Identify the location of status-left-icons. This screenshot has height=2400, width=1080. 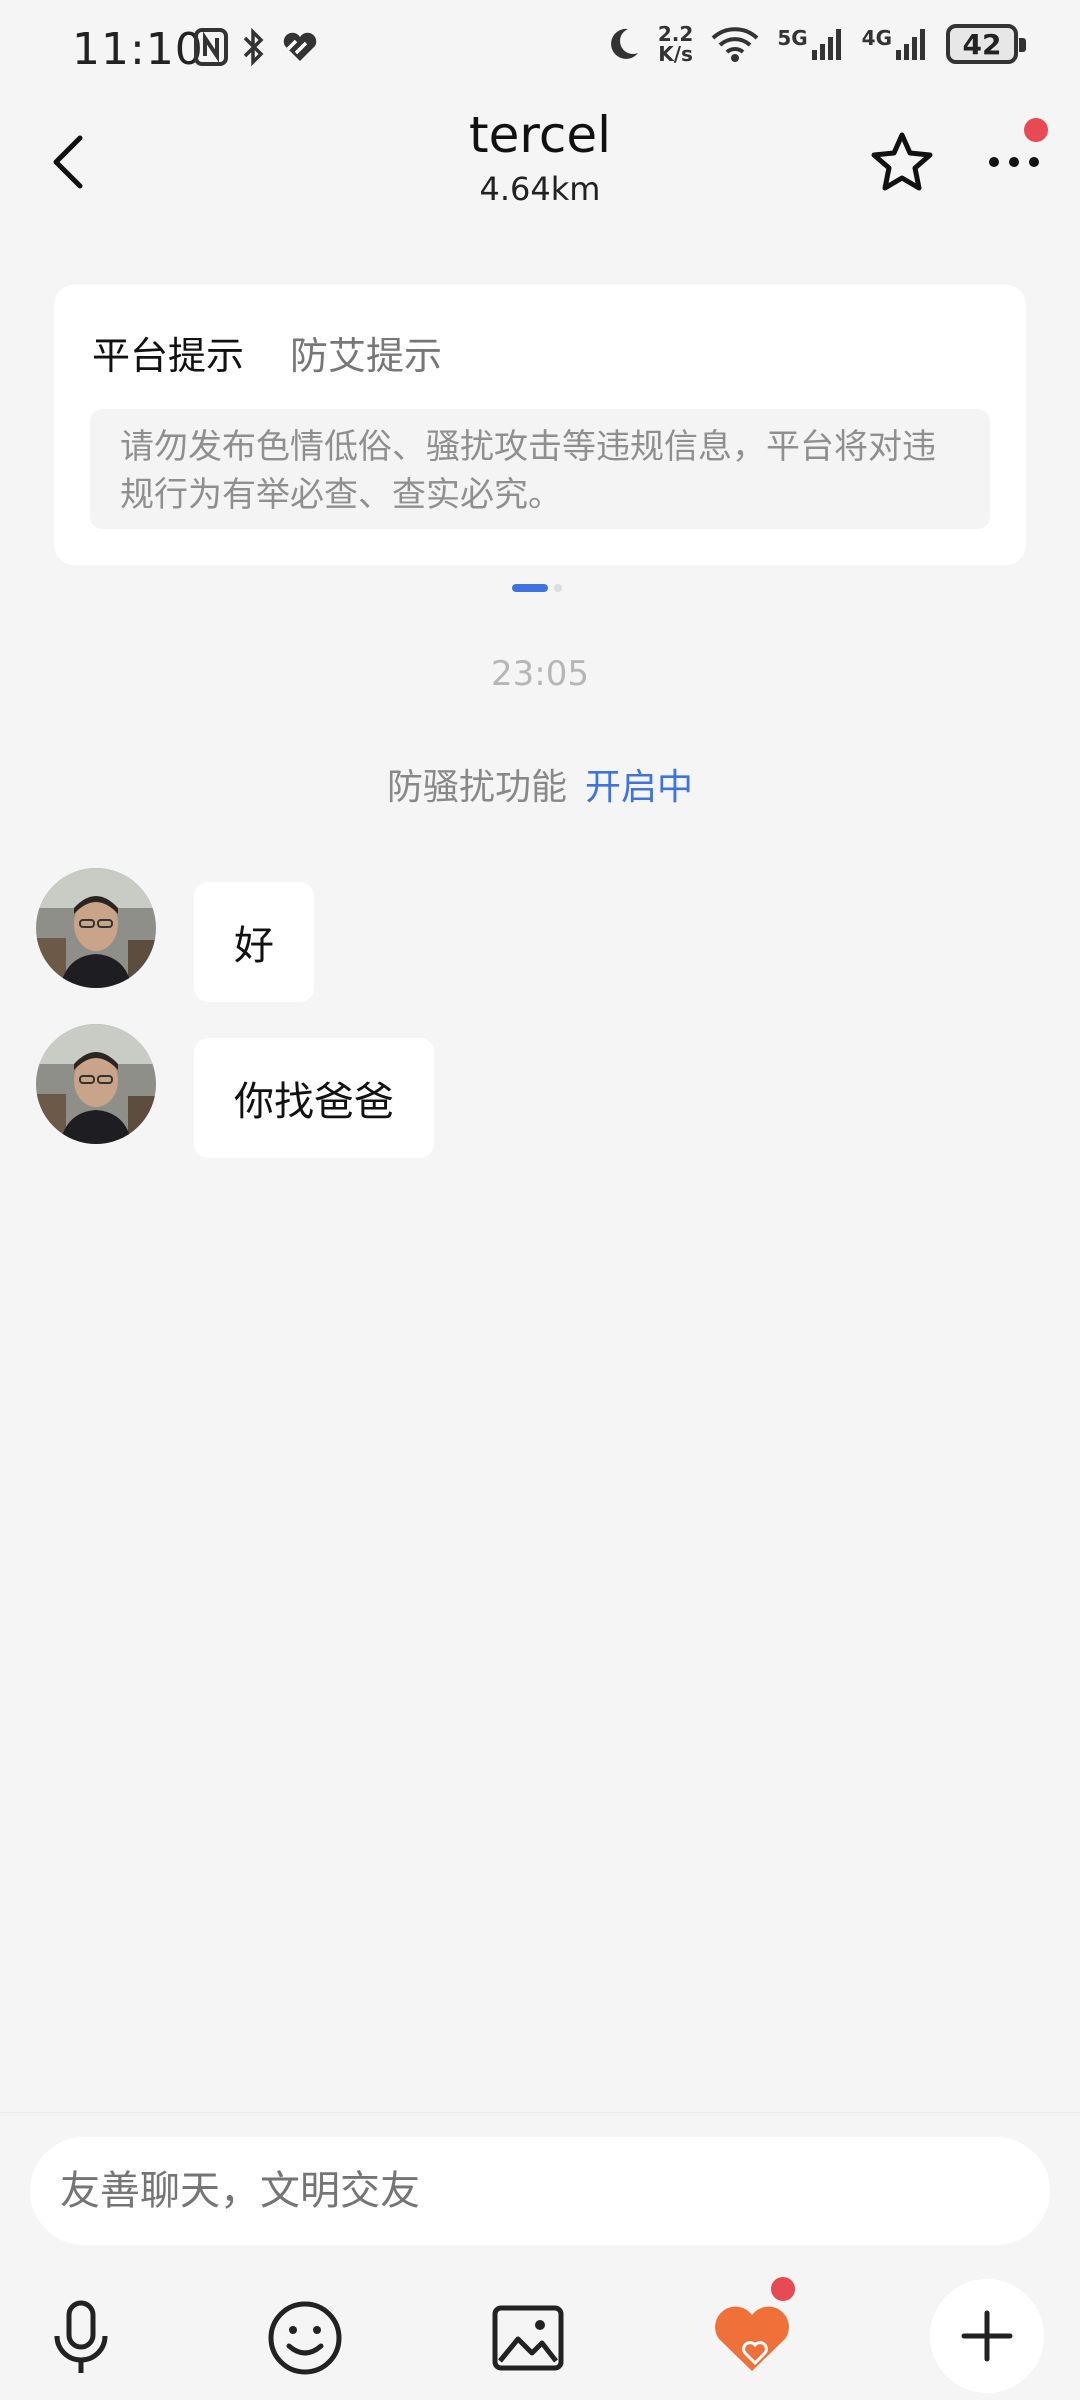
(257, 47).